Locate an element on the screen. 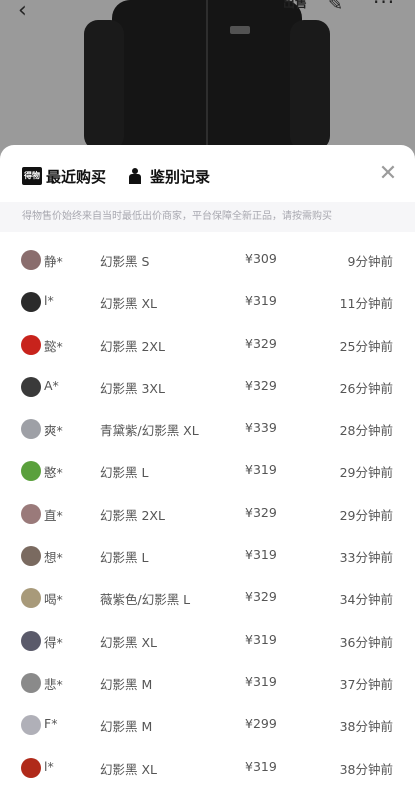 The height and width of the screenshot is (800, 415). purchase-time: 25分钟前 is located at coordinates (366, 346).